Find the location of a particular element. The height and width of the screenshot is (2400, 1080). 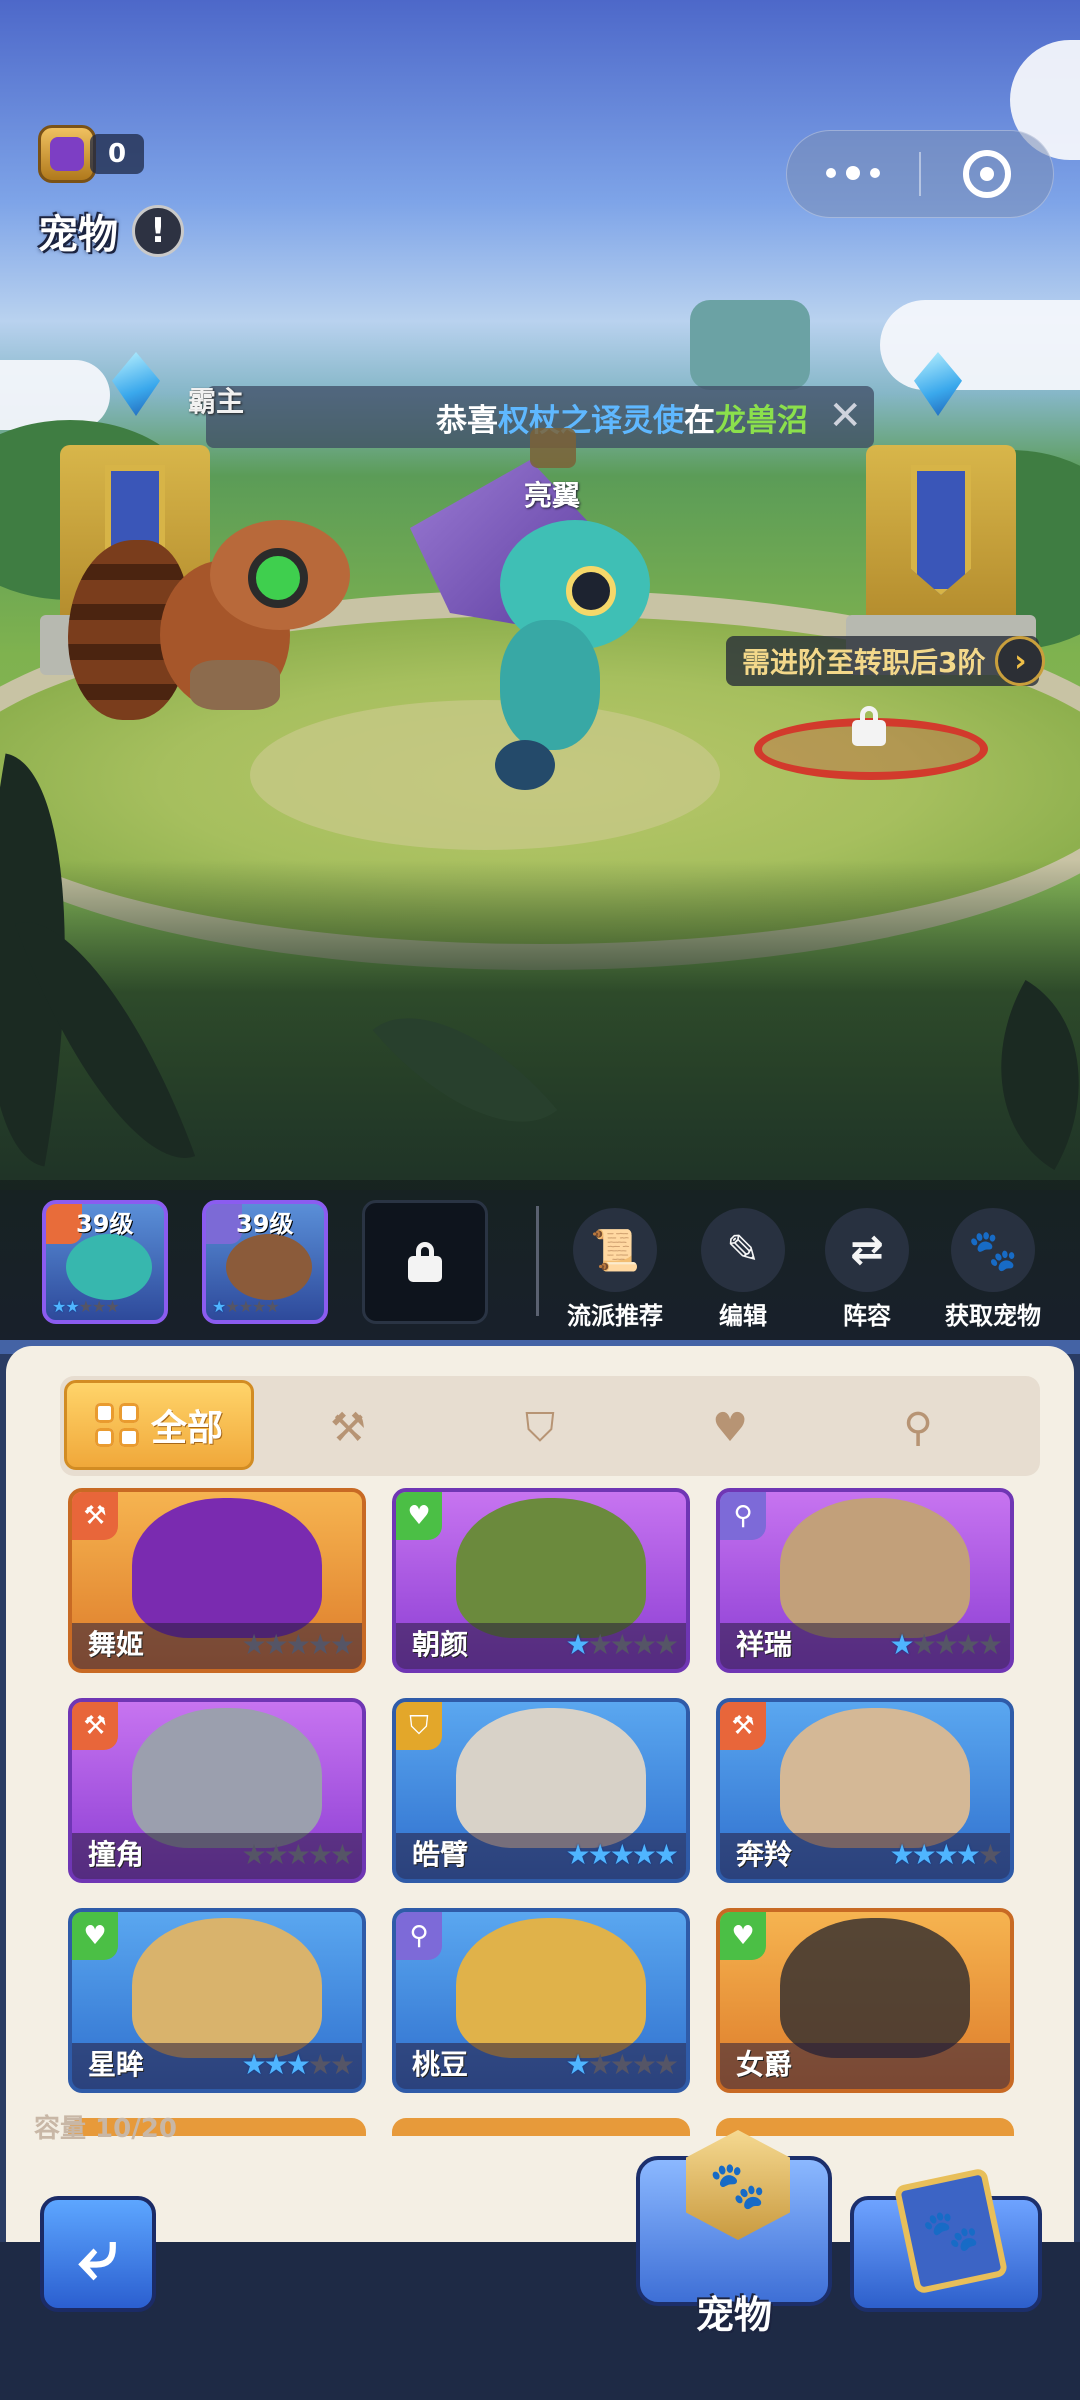

page-title: 宠物 ! is located at coordinates (111, 231).